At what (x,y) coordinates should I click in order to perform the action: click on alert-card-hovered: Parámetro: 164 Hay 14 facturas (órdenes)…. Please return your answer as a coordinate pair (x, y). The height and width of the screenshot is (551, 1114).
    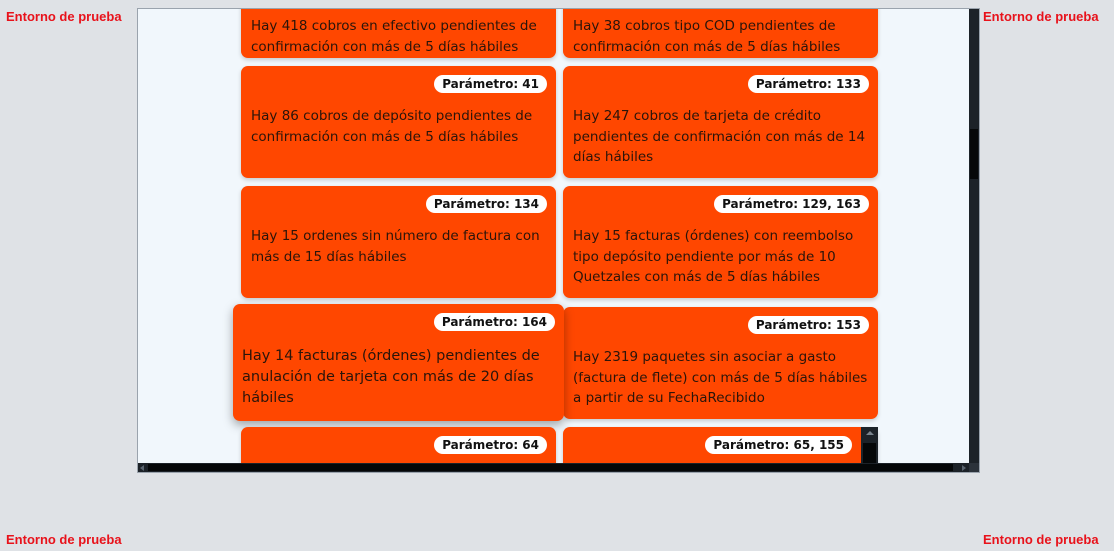
    Looking at the image, I should click on (398, 362).